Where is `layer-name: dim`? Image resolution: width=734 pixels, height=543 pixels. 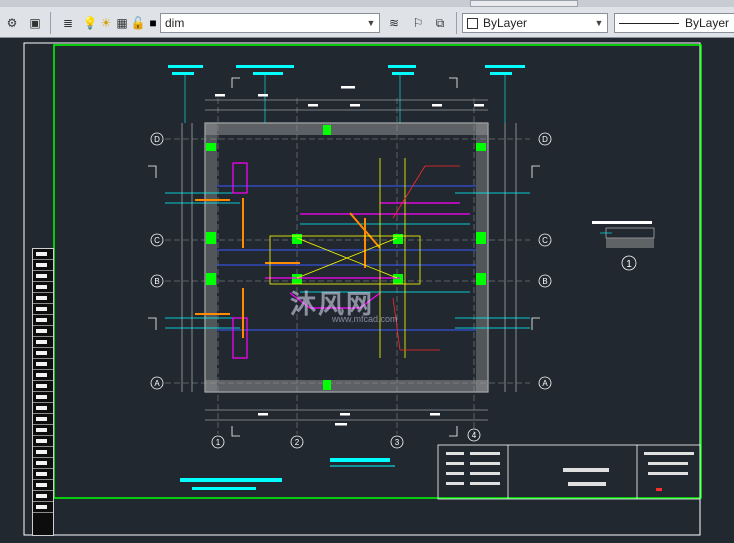
layer-name: dim is located at coordinates (175, 23).